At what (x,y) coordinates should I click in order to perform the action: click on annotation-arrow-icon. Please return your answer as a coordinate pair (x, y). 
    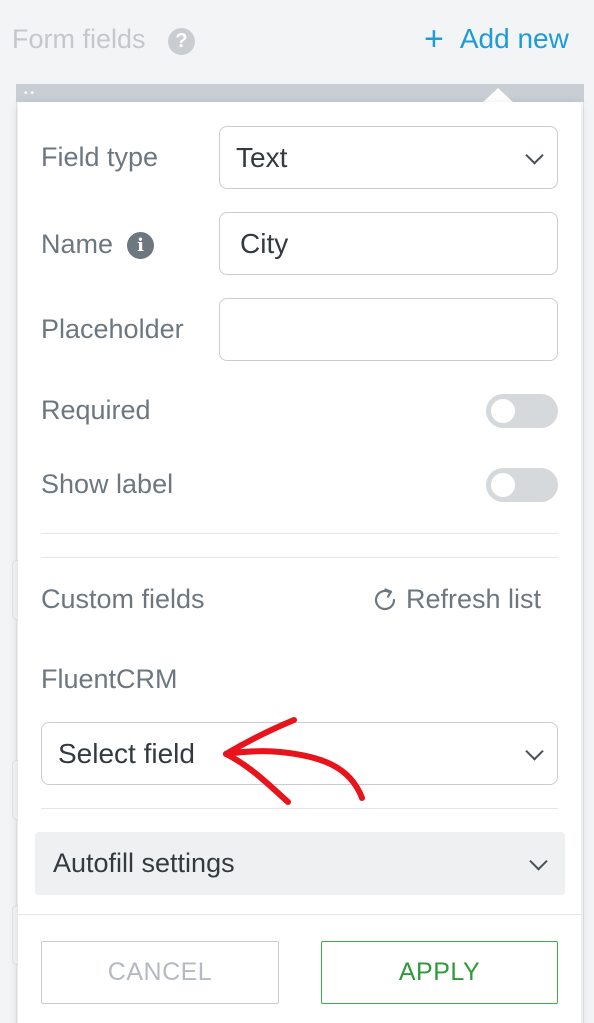
    Looking at the image, I should click on (294, 761).